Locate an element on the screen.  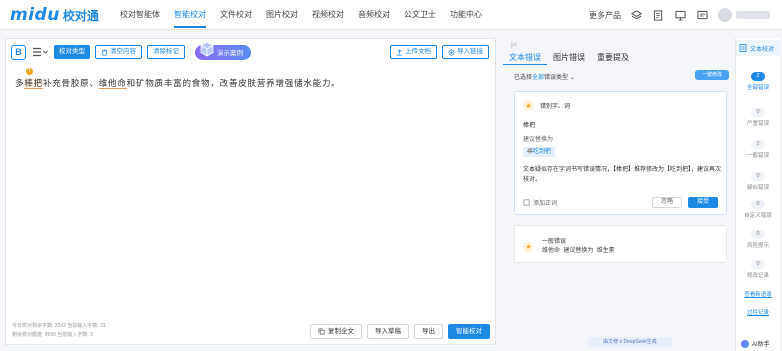
import-draft-button: 导入草稿 is located at coordinates (388, 331).